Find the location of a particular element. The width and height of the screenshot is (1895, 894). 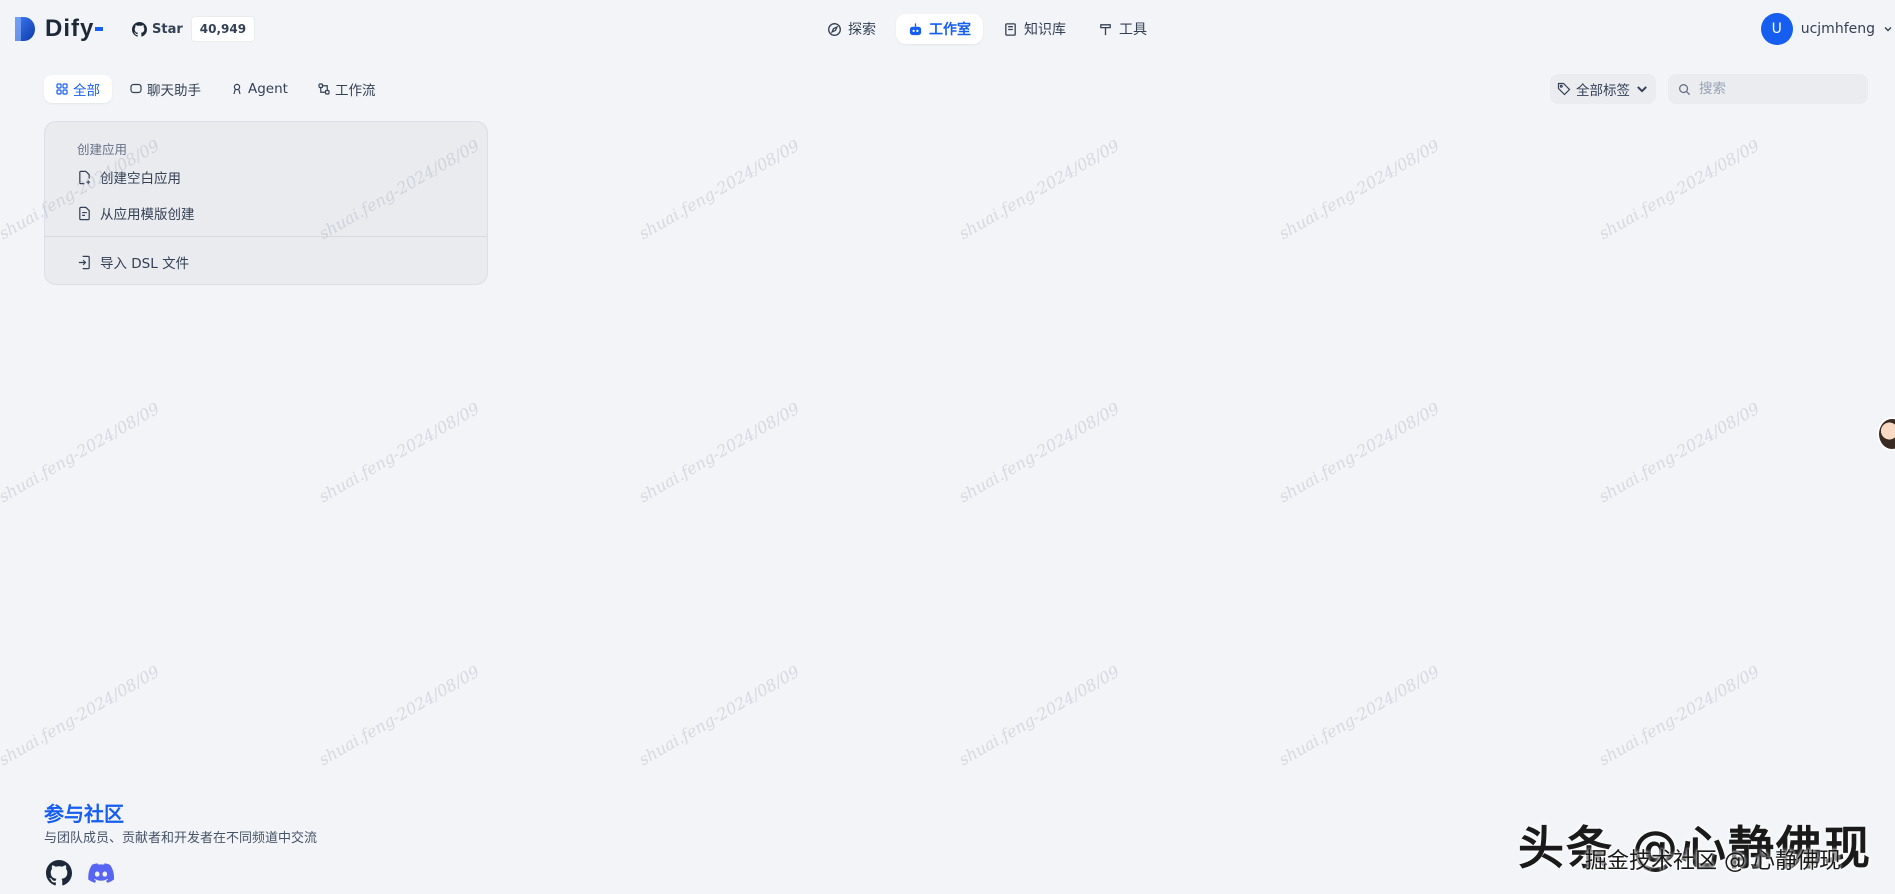

tag-filter-label: 全部标签 is located at coordinates (1603, 91).